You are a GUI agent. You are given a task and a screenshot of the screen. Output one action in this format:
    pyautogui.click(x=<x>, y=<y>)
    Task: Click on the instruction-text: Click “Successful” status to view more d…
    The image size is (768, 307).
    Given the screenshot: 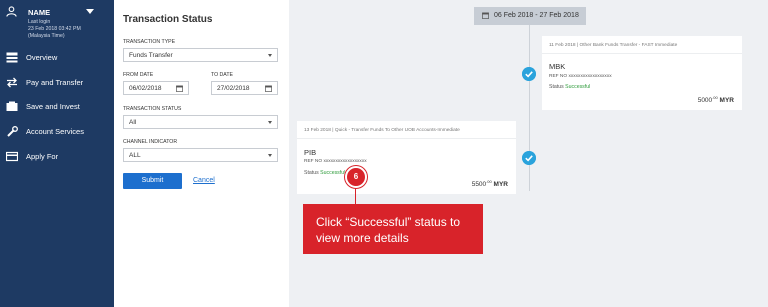 What is the action you would take?
    pyautogui.click(x=388, y=230)
    